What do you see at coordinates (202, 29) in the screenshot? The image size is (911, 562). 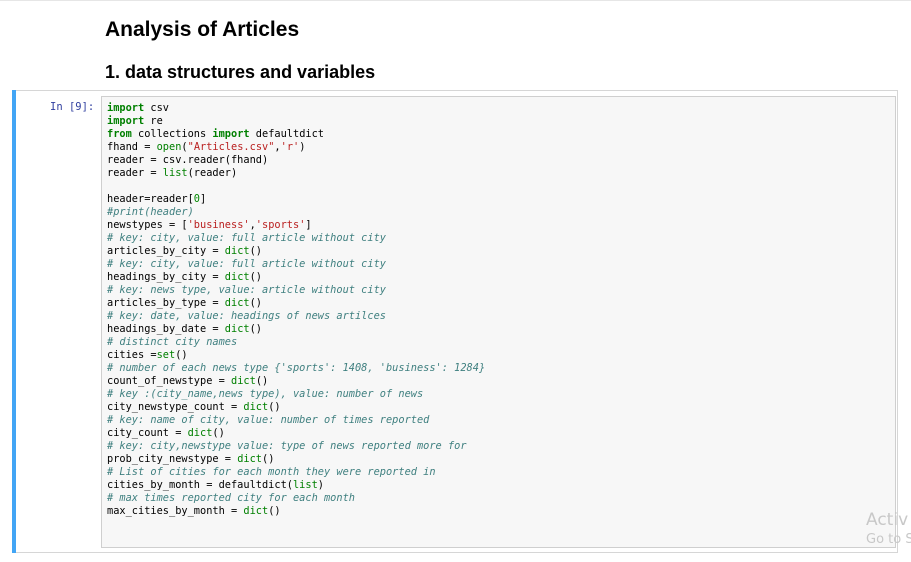 I see `notebook-title: Analysis of Articles` at bounding box center [202, 29].